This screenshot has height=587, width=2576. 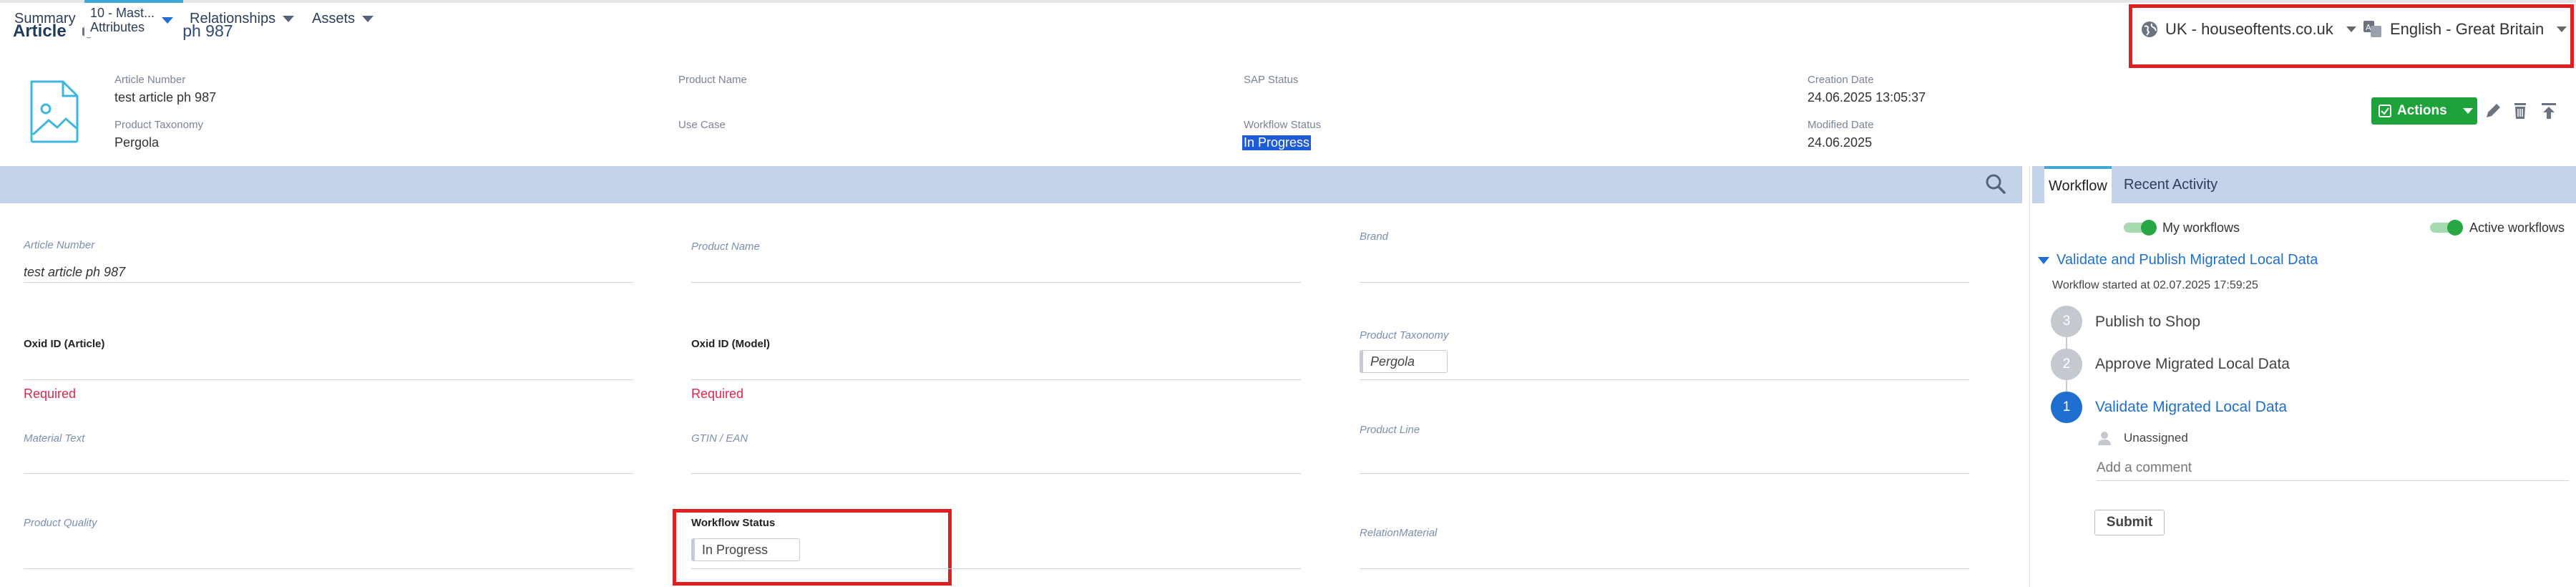 I want to click on workflow-title-text: Validate and Publish Migrated Local Data, so click(x=2187, y=260).